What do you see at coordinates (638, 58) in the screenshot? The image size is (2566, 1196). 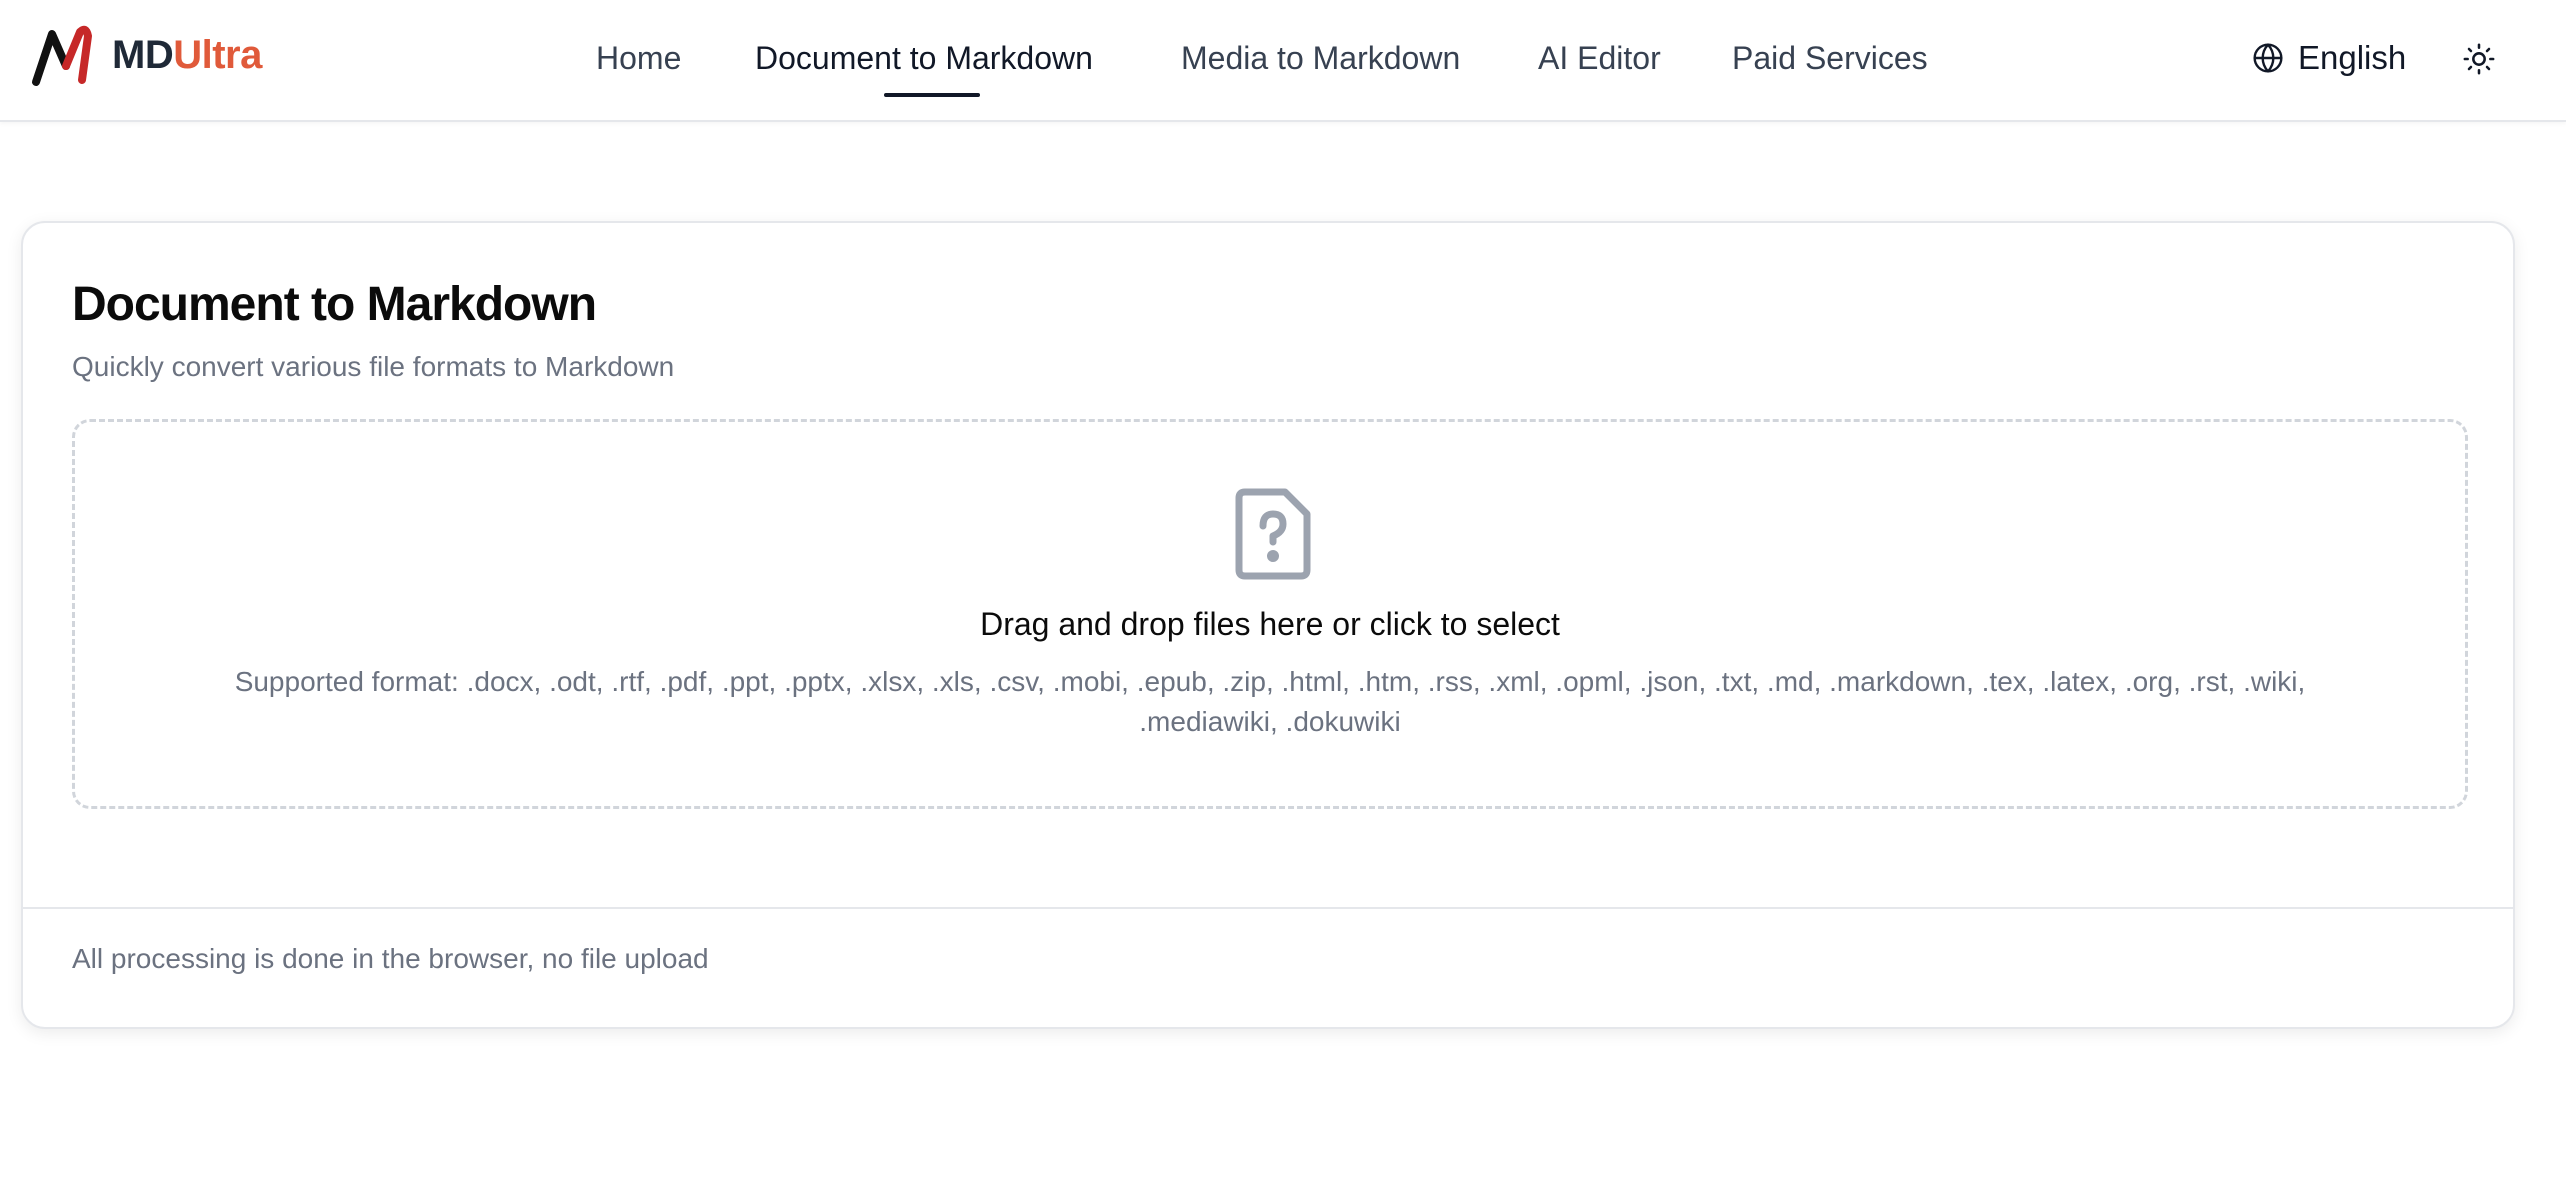 I see `nav-home: Home` at bounding box center [638, 58].